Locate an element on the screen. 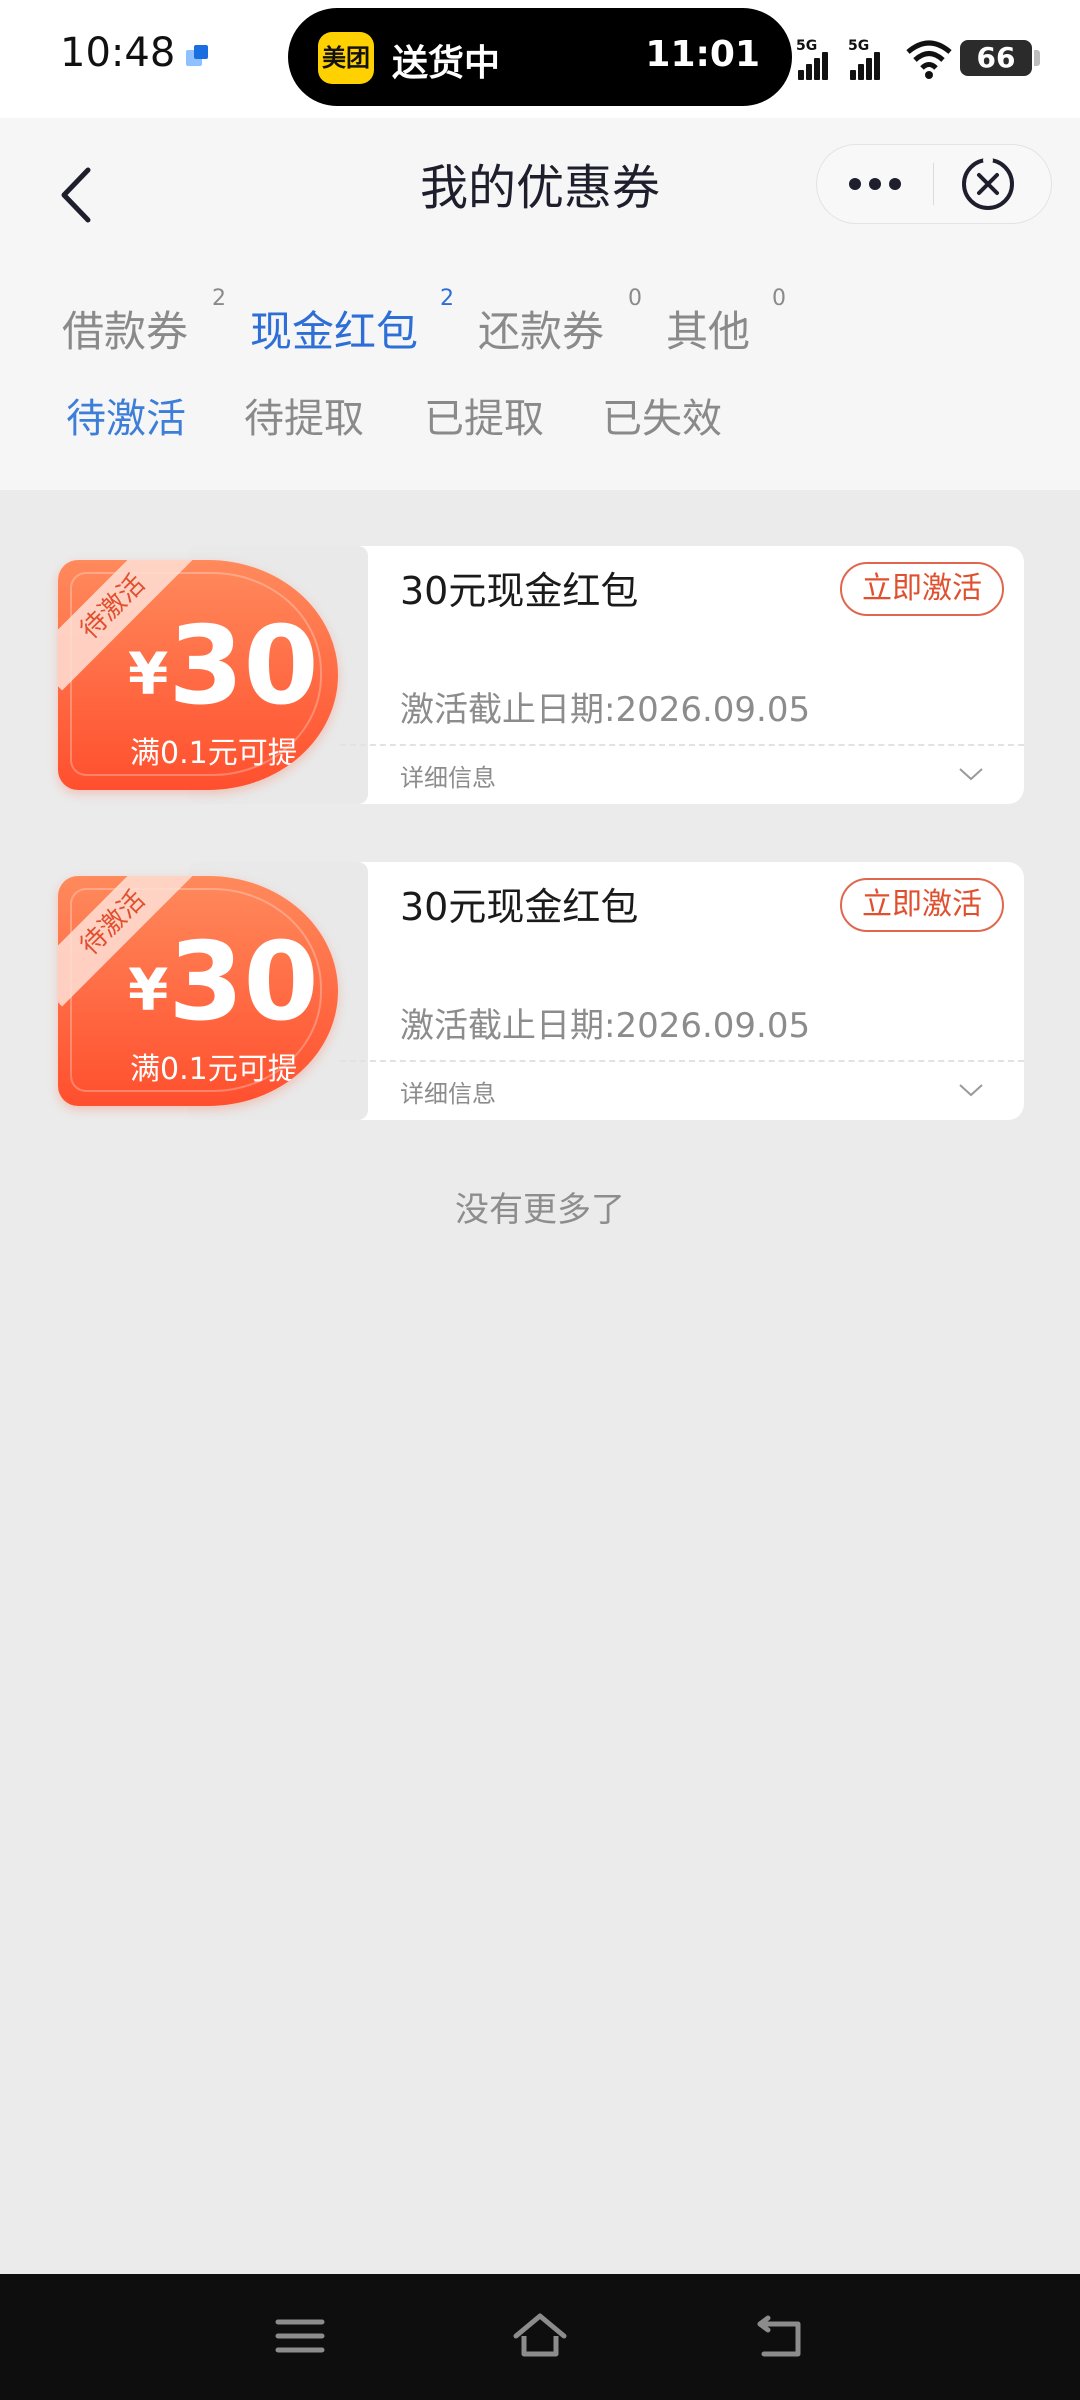  tab-loan-coupon: 借款券 2 is located at coordinates (144, 322).